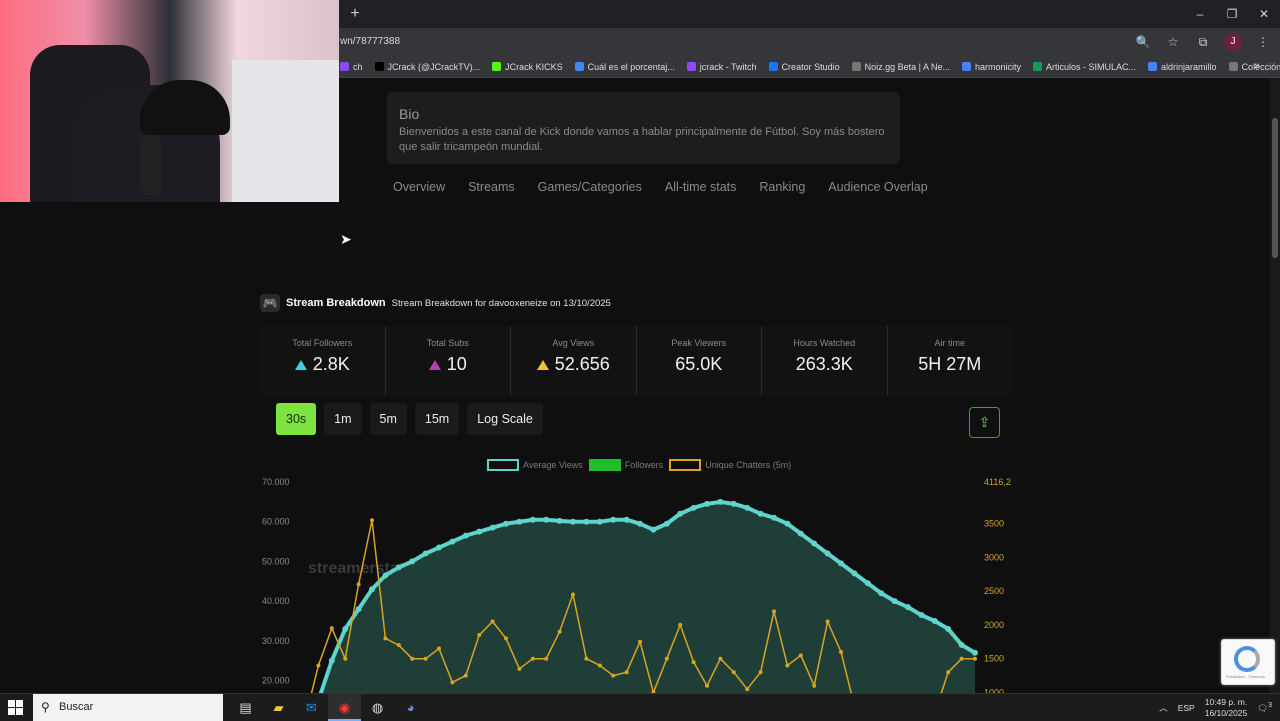 The height and width of the screenshot is (721, 1280). What do you see at coordinates (1275, 188) in the screenshot?
I see `scrollbar-thumb` at bounding box center [1275, 188].